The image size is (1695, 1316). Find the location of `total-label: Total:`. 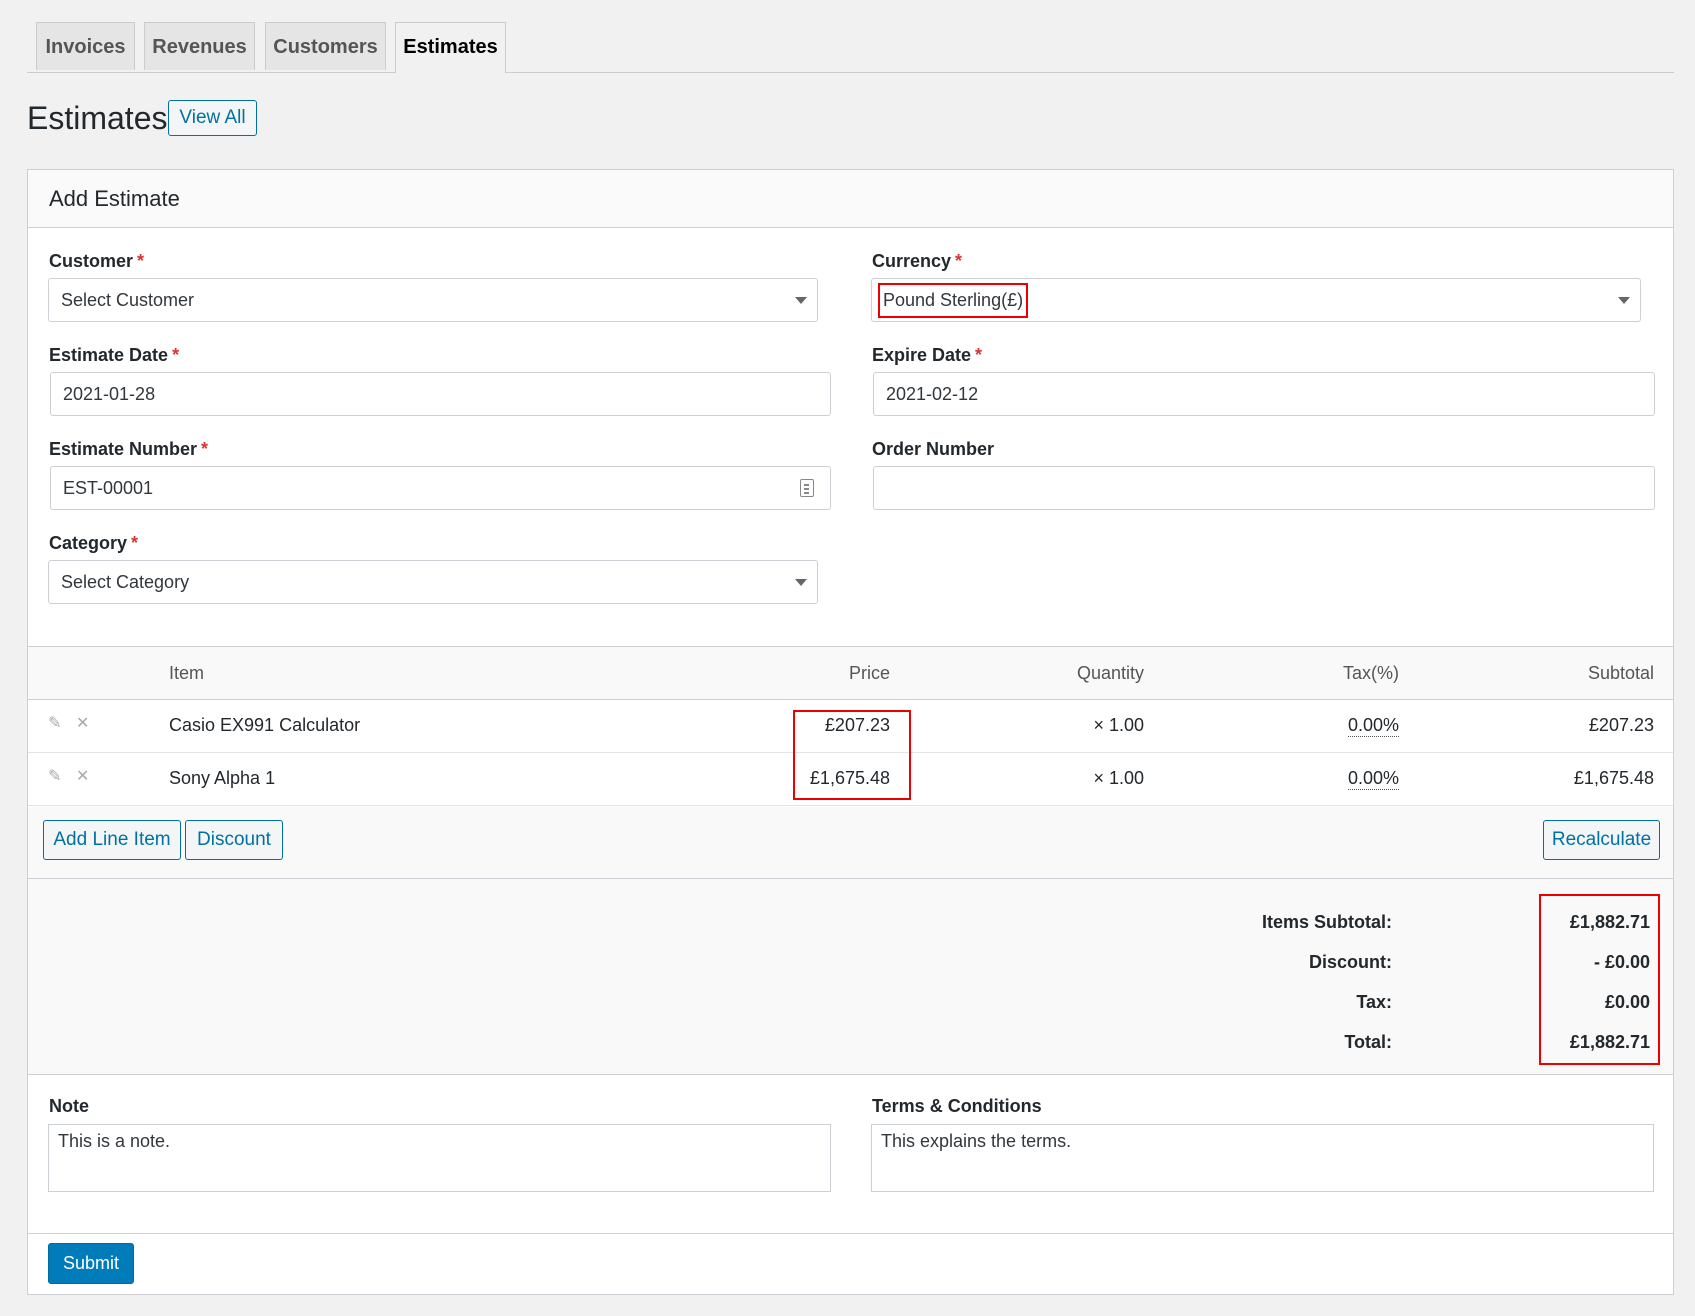

total-label: Total: is located at coordinates (1368, 1042).